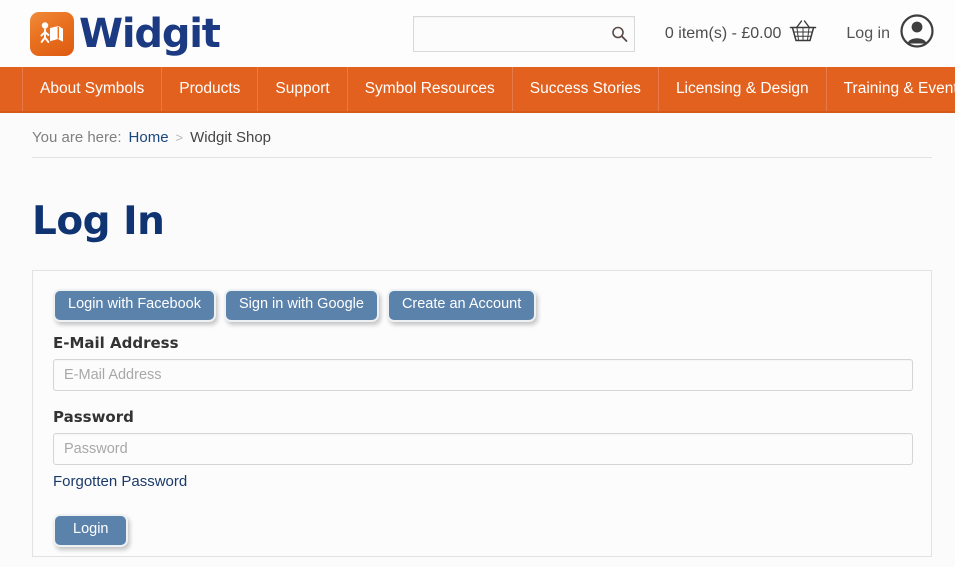 The image size is (955, 567). Describe the element at coordinates (134, 305) in the screenshot. I see `login-with-facebook-button: Login with Facebook` at that location.